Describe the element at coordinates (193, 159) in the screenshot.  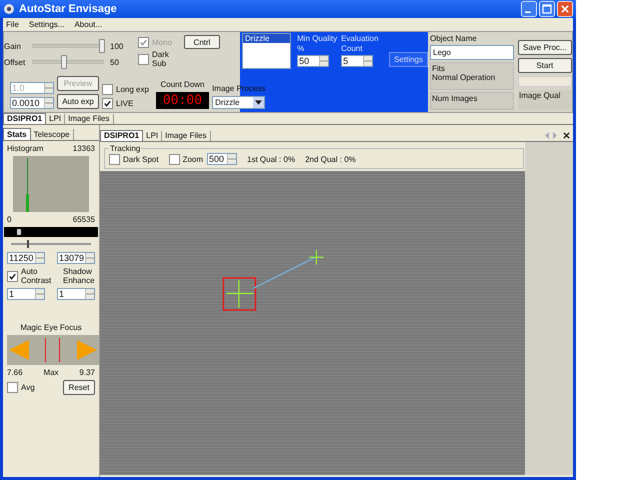
I see `checkbox-label: Zoom` at that location.